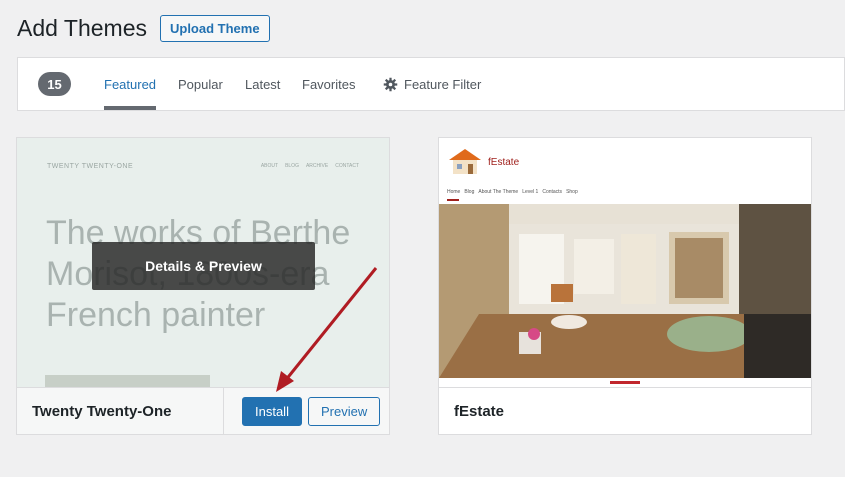 Image resolution: width=845 pixels, height=477 pixels. I want to click on install-button: Install, so click(272, 411).